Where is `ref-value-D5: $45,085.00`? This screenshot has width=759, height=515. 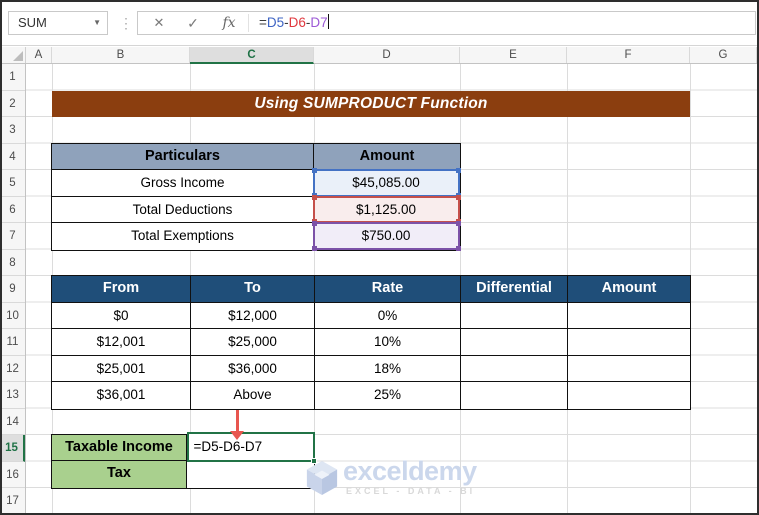 ref-value-D5: $45,085.00 is located at coordinates (386, 183).